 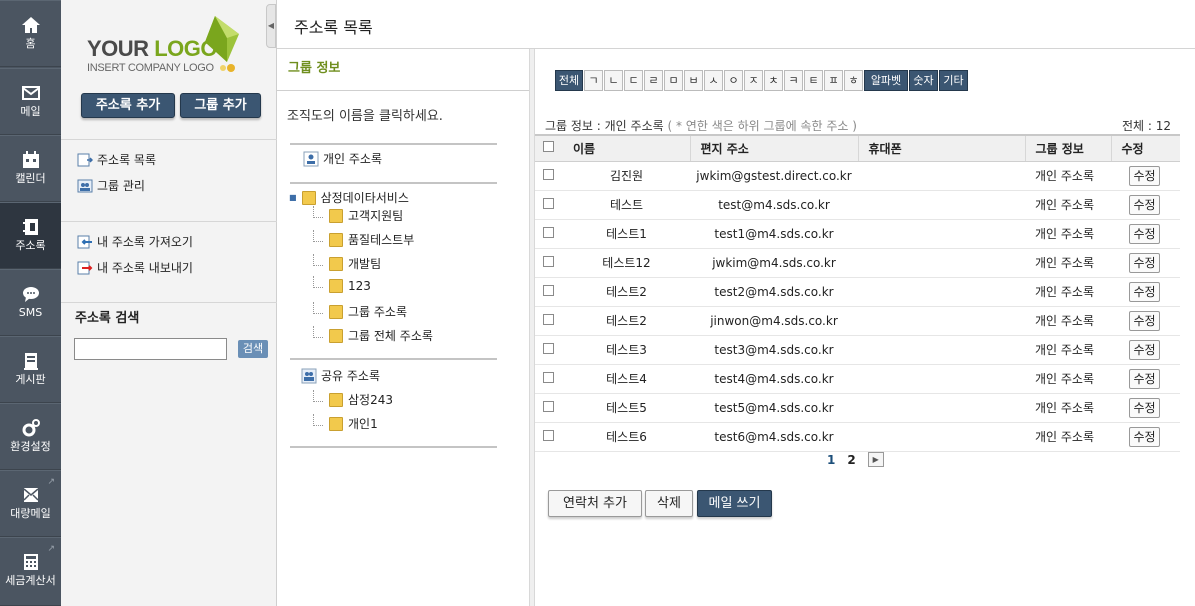 I want to click on menu-addressbook-list: 주소록 목록, so click(x=116, y=160).